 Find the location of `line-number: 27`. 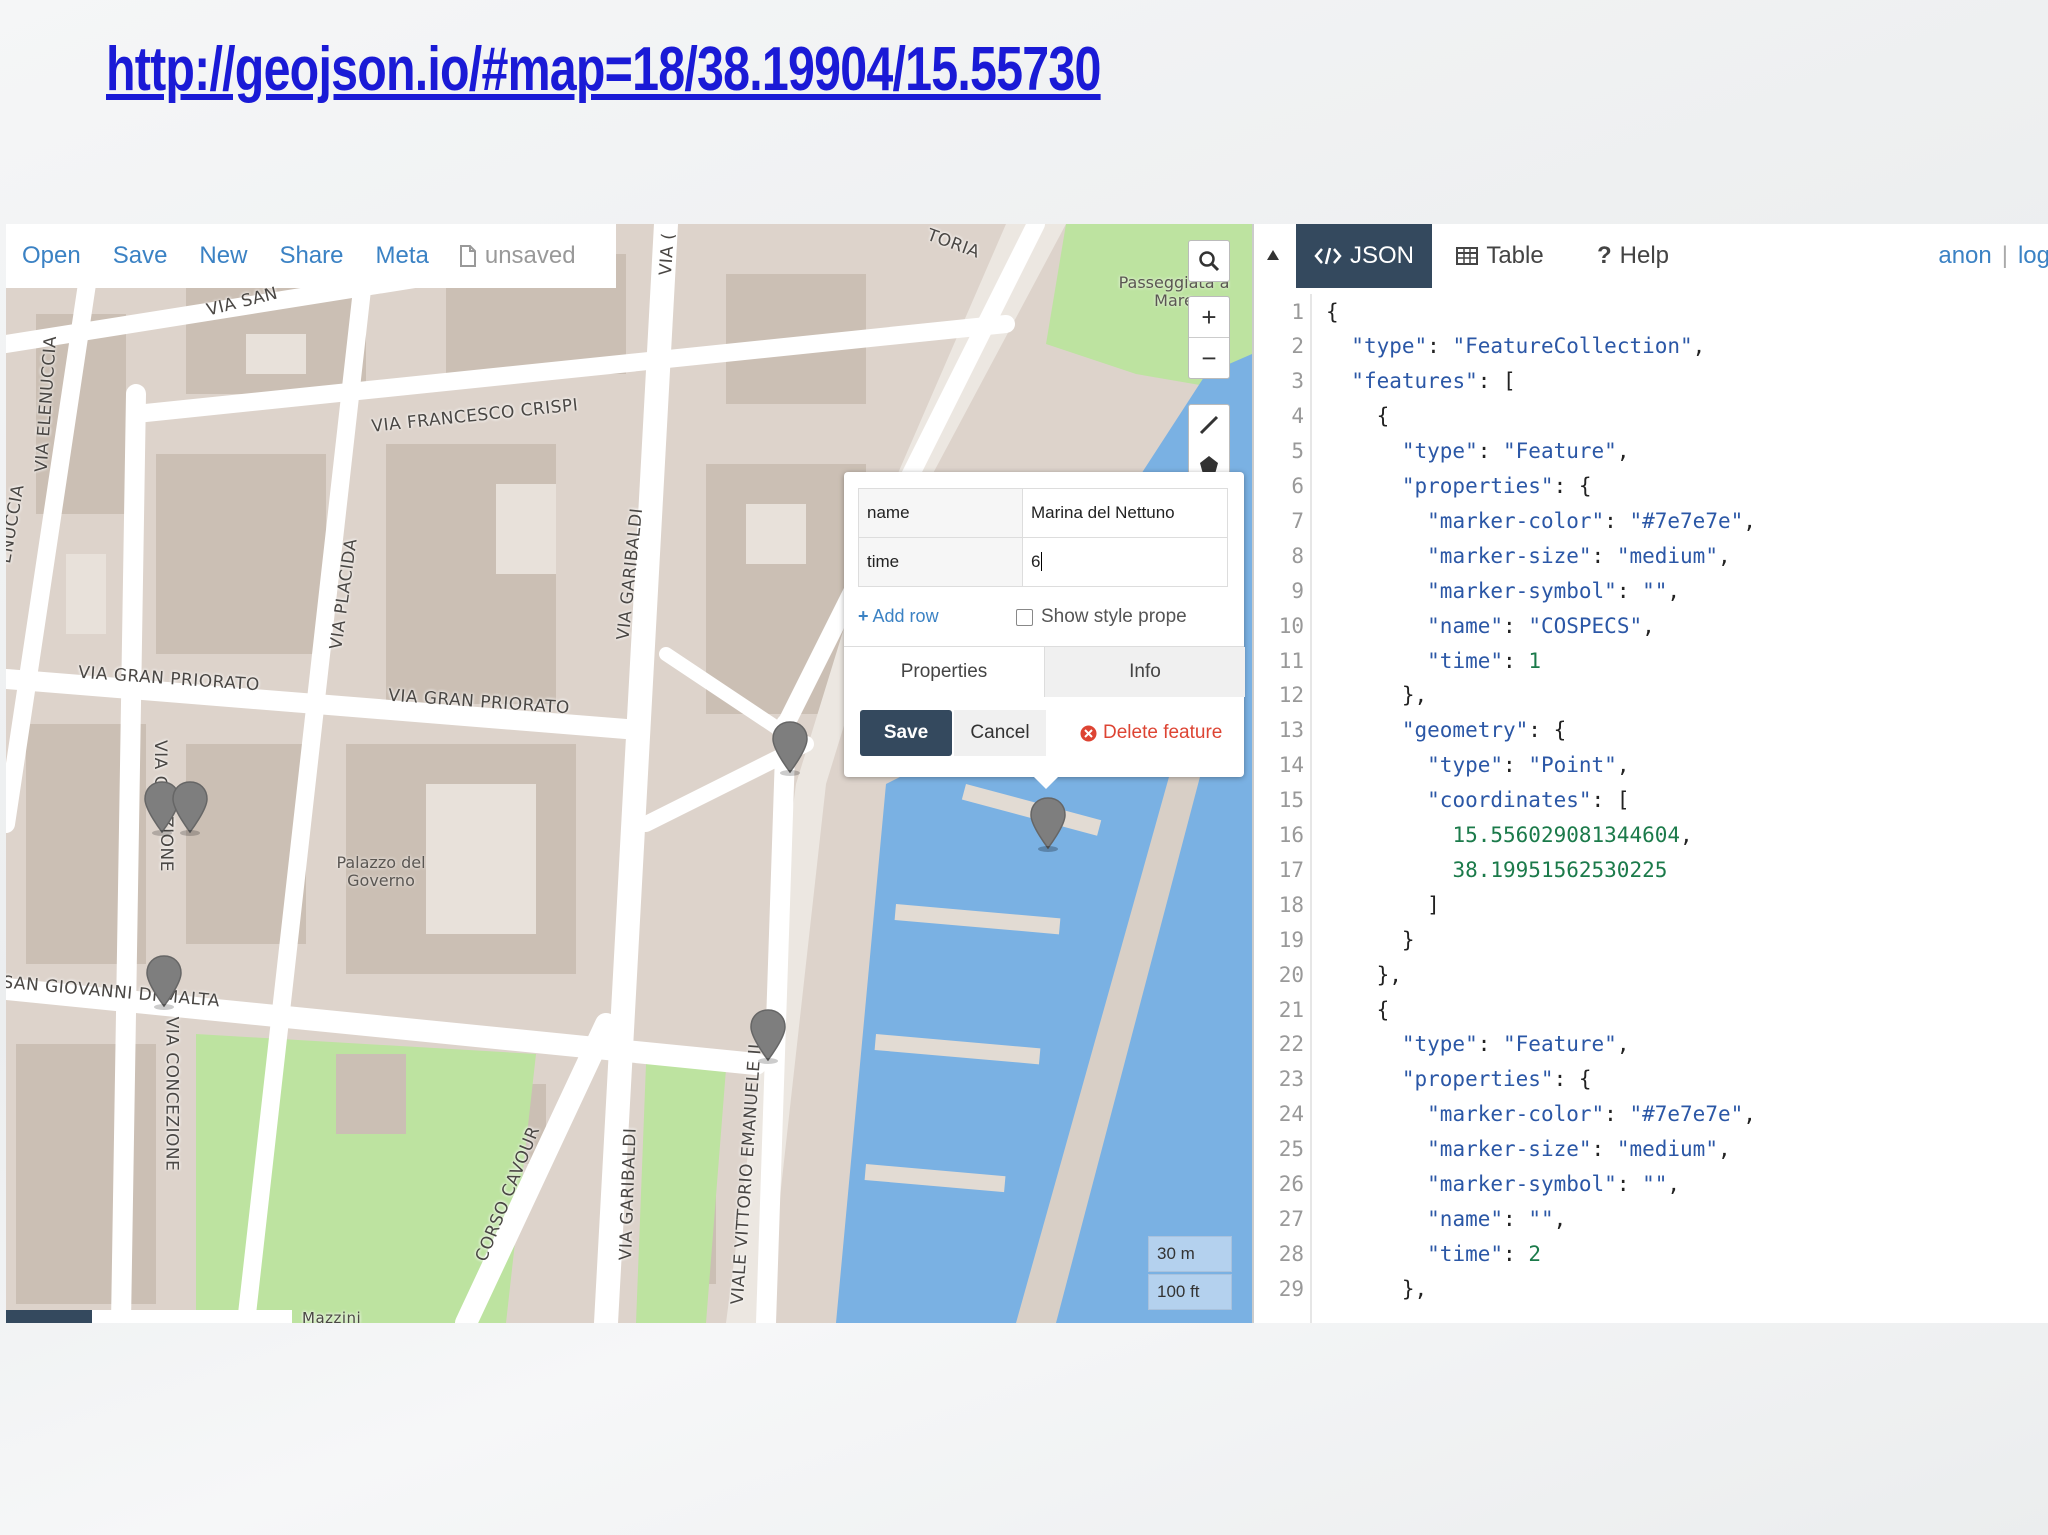

line-number: 27 is located at coordinates (1291, 1218).